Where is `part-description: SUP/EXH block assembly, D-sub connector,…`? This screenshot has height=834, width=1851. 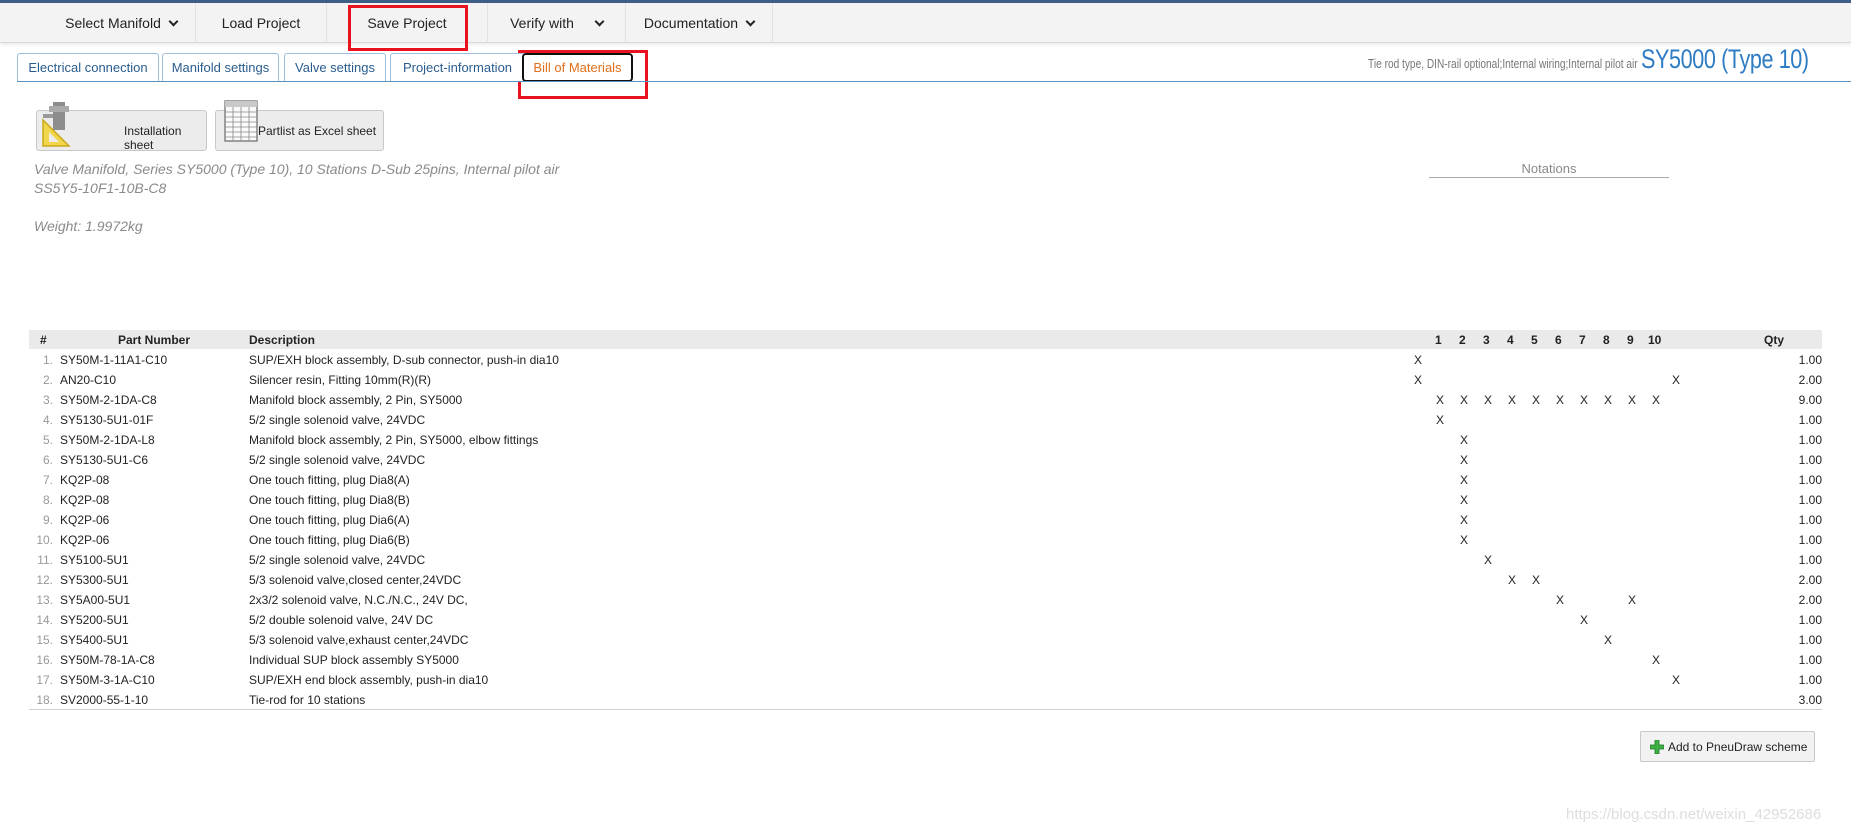
part-description: SUP/EXH block assembly, D-sub connector,… is located at coordinates (404, 360).